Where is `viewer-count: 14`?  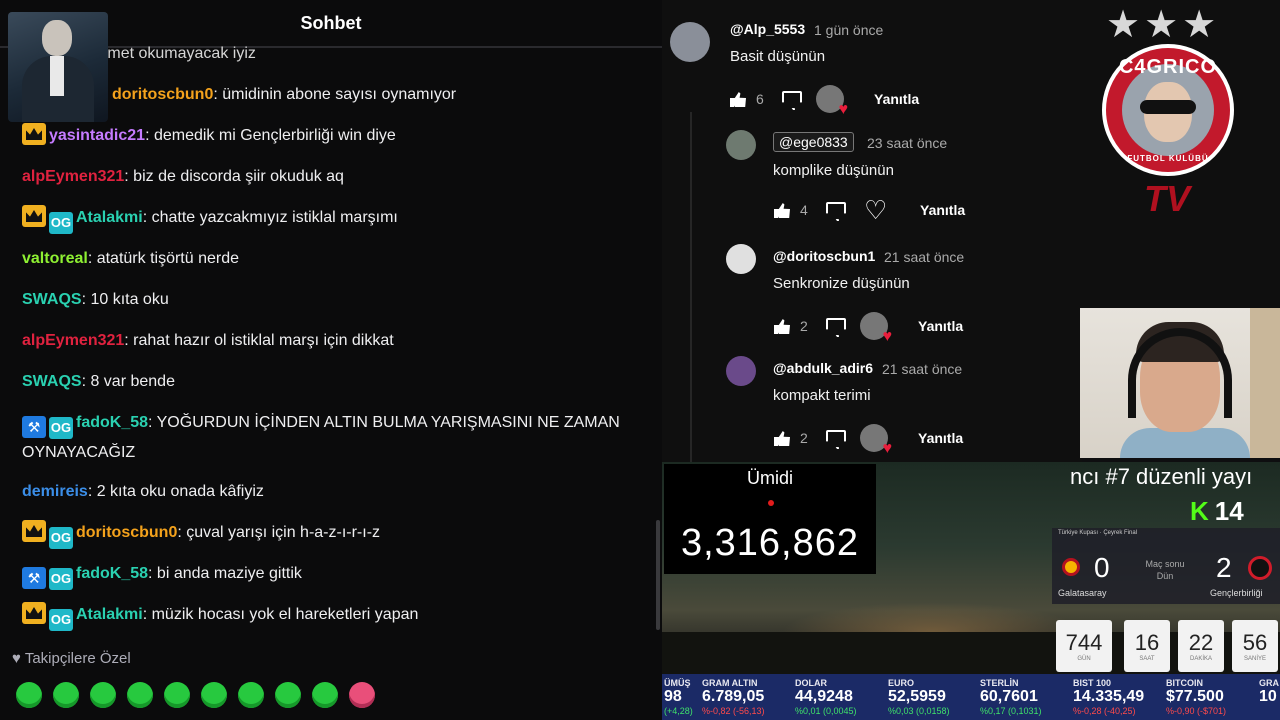
viewer-count: 14 is located at coordinates (1229, 511).